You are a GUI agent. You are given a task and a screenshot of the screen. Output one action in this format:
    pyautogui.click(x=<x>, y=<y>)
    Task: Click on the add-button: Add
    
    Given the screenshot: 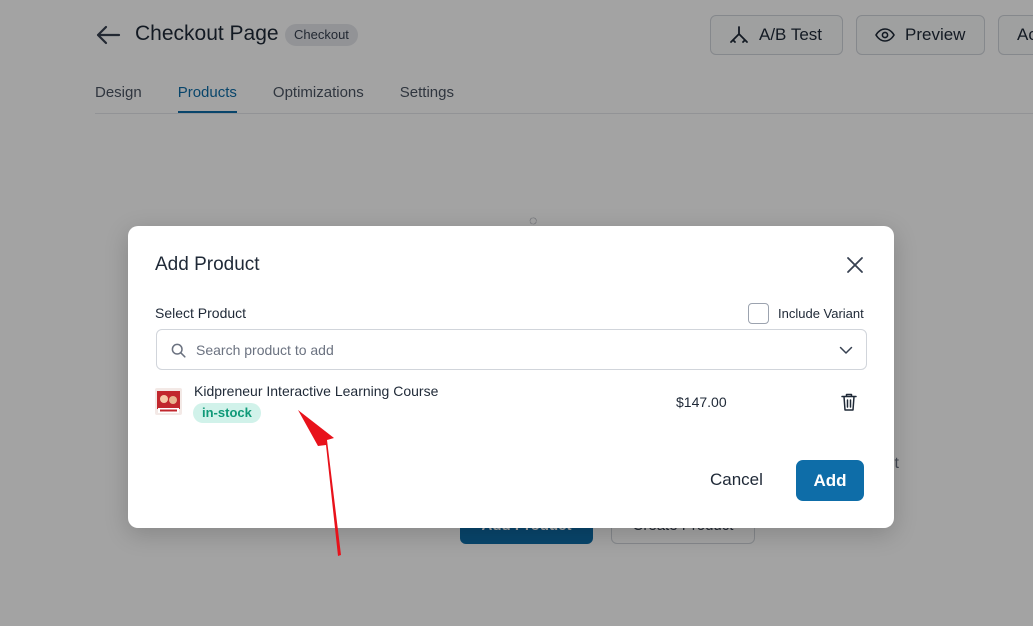 What is the action you would take?
    pyautogui.click(x=830, y=480)
    